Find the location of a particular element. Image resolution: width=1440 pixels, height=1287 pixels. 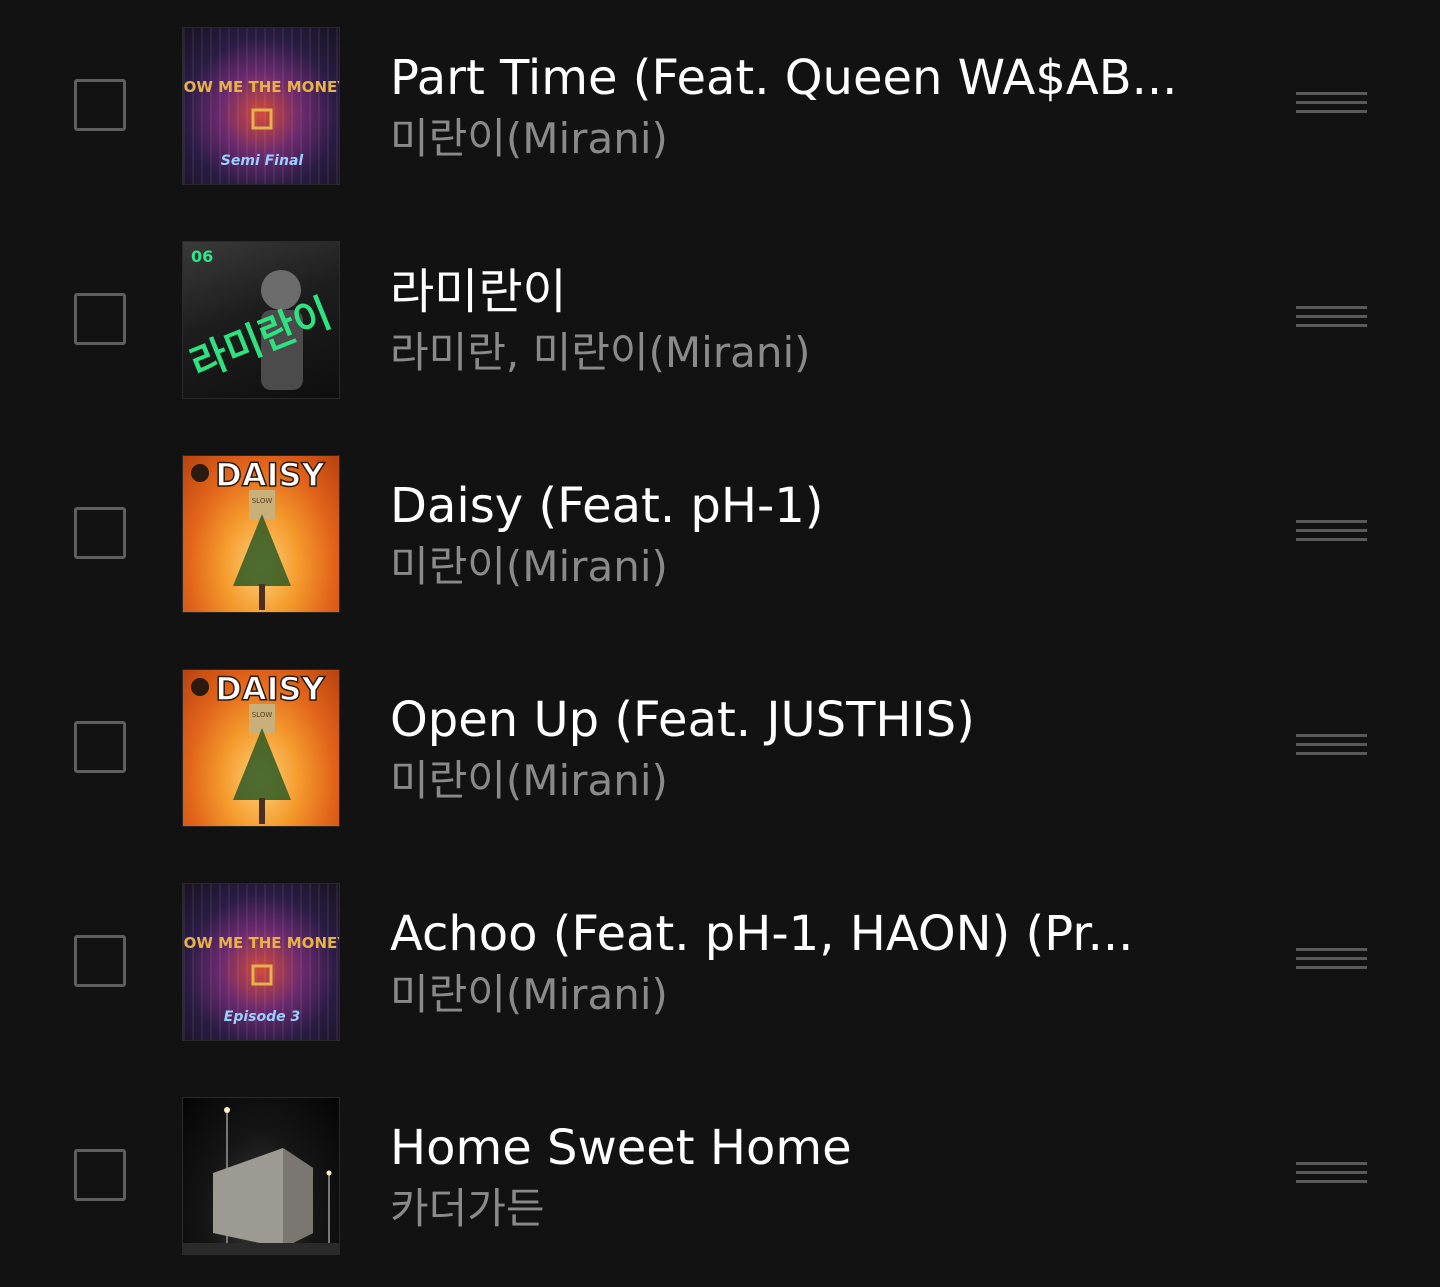

track-title: Daisy (Feat. pH-1) is located at coordinates (607, 506).